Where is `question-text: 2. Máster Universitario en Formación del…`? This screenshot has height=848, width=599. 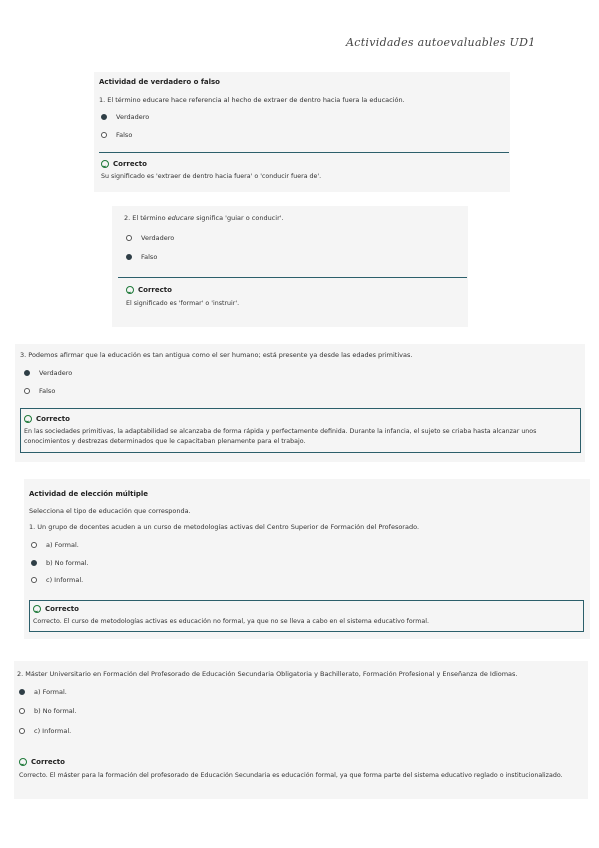
question-text: 2. Máster Universitario en Formación del… is located at coordinates (267, 674).